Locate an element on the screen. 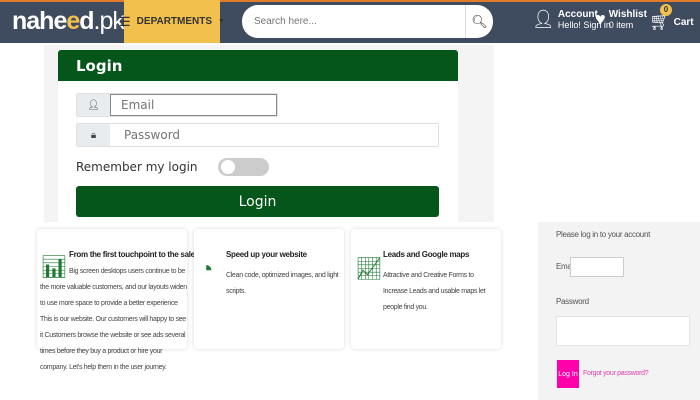  email-input is located at coordinates (193, 105).